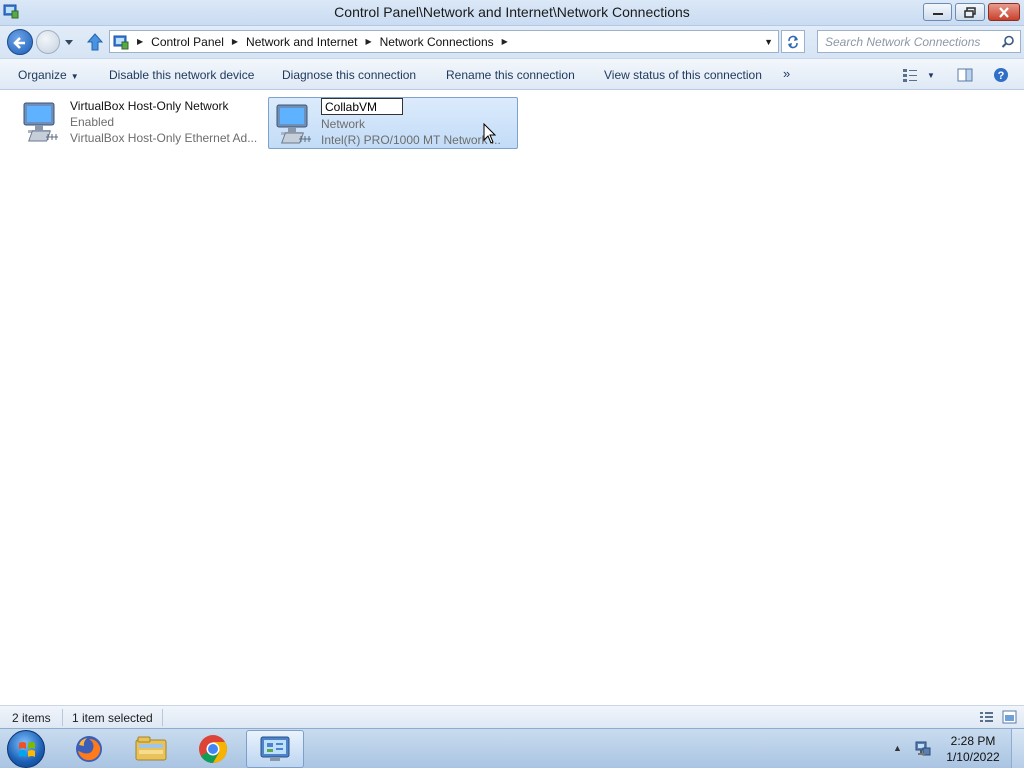  What do you see at coordinates (973, 749) in the screenshot?
I see `system-clock: 2:28 PM 1/10/2022` at bounding box center [973, 749].